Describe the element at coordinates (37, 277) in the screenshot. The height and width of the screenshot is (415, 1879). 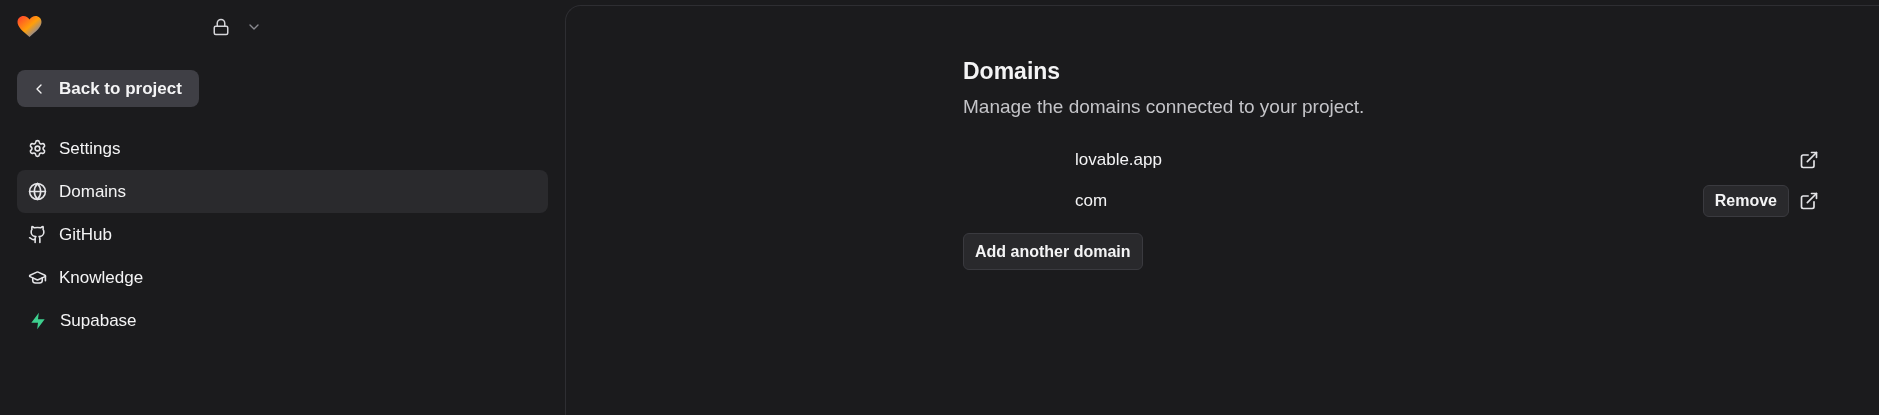
I see `graduation-cap-icon` at that location.